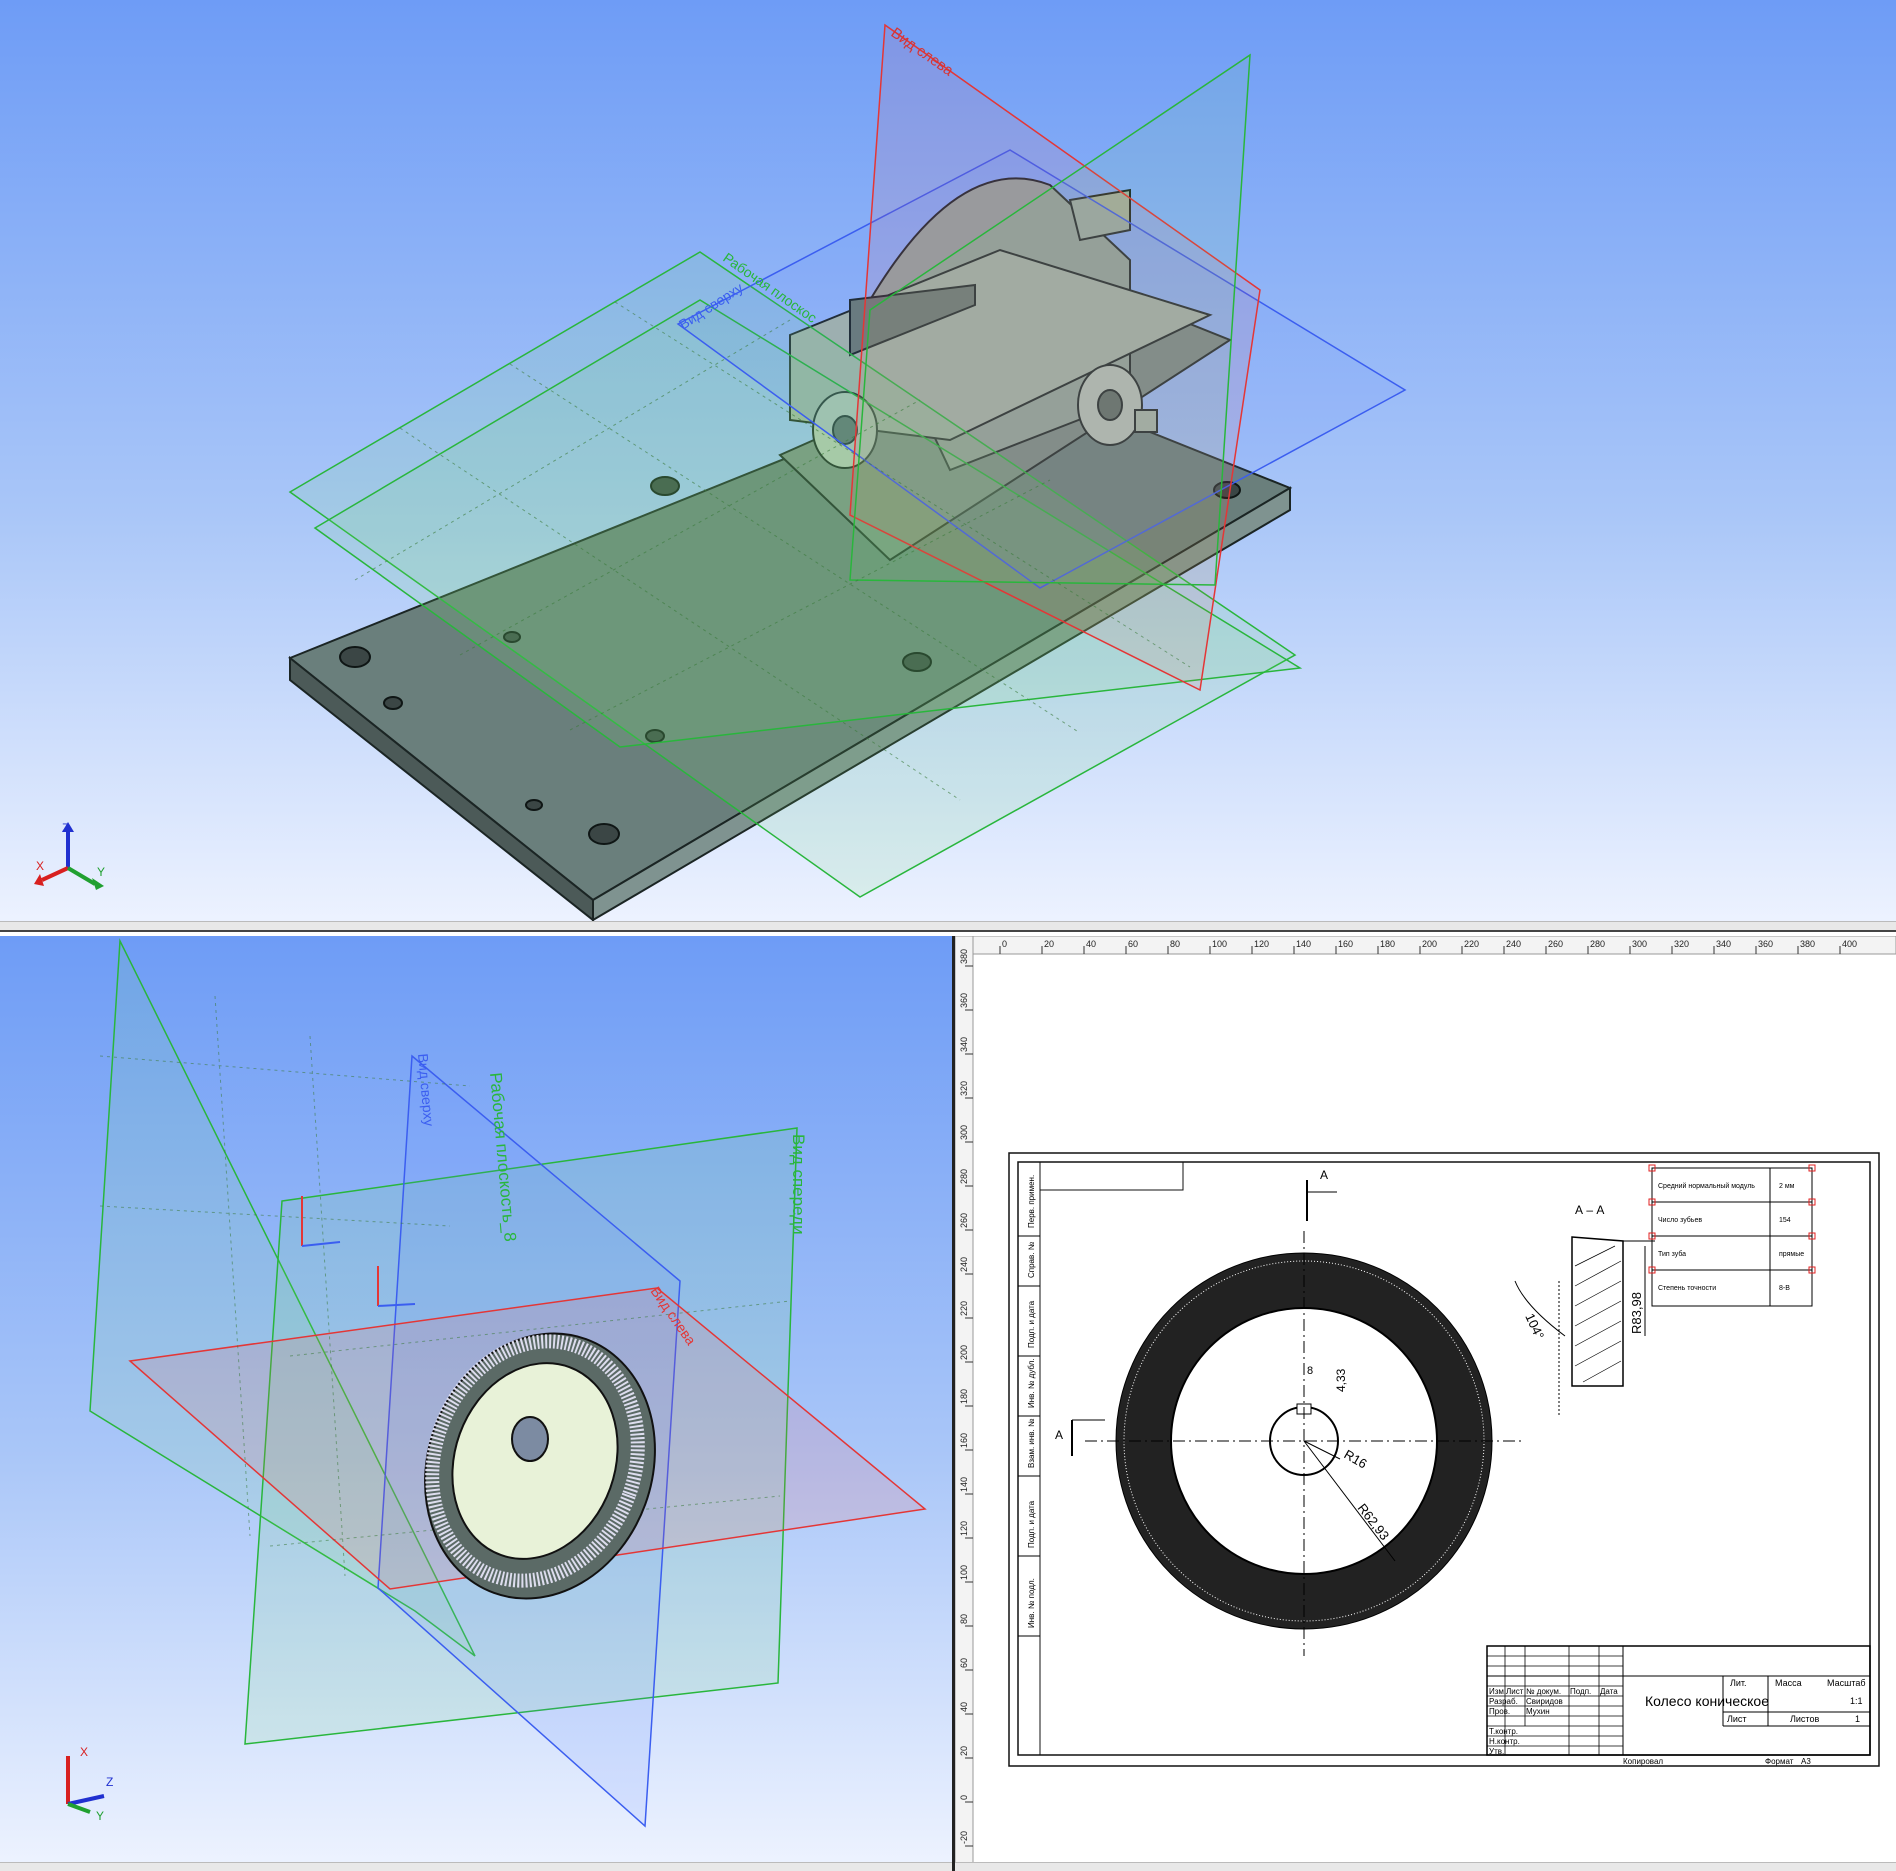 This screenshot has height=1871, width=1896. Describe the element at coordinates (1387, 944) in the screenshot. I see `ruler-top-label: 180` at that location.